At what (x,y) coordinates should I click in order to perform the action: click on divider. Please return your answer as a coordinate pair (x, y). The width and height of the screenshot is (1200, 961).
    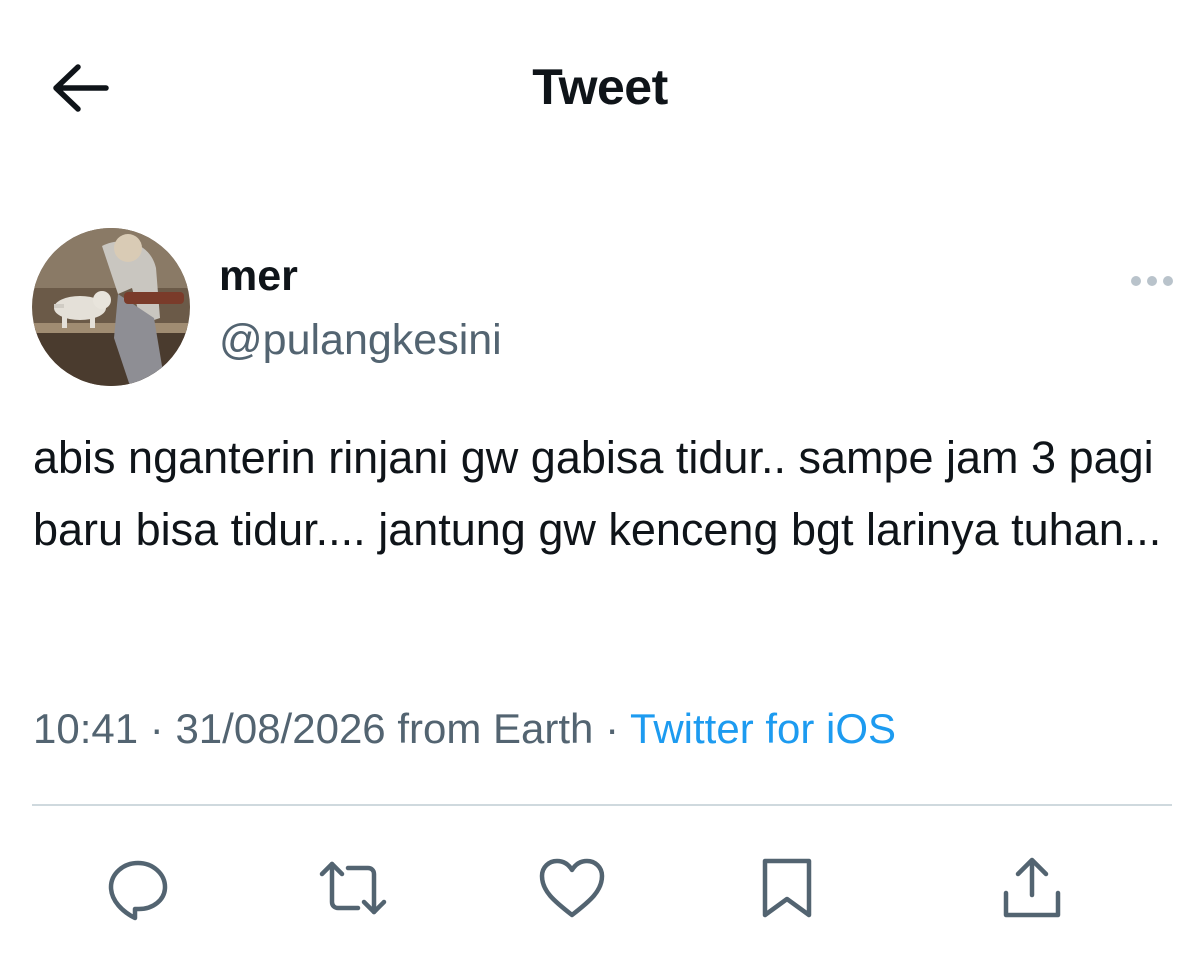
    Looking at the image, I should click on (602, 805).